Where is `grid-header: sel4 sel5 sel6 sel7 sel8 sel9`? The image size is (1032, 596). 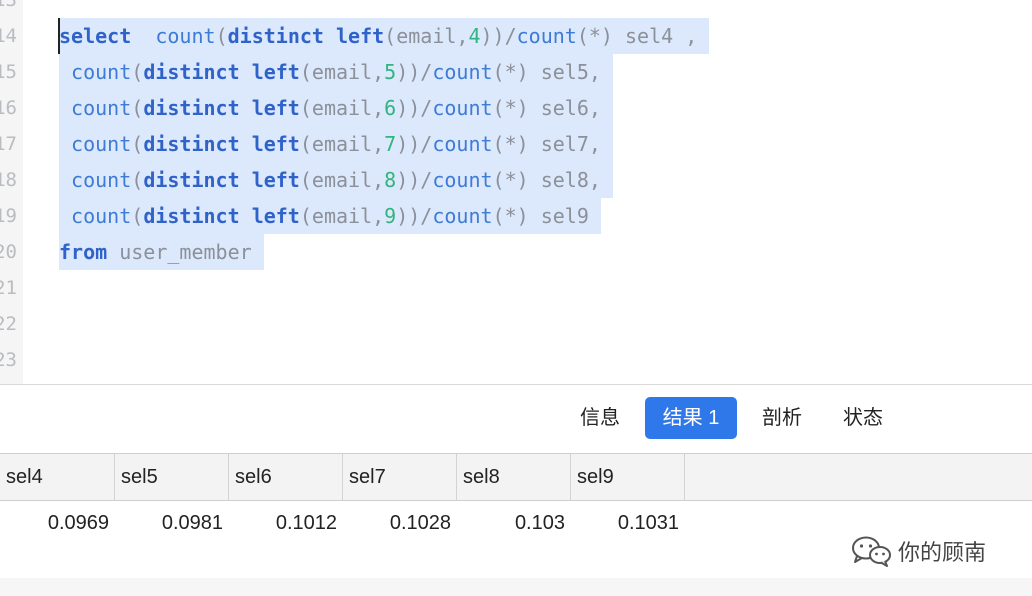
grid-header: sel4 sel5 sel6 sel7 sel8 sel9 is located at coordinates (516, 477).